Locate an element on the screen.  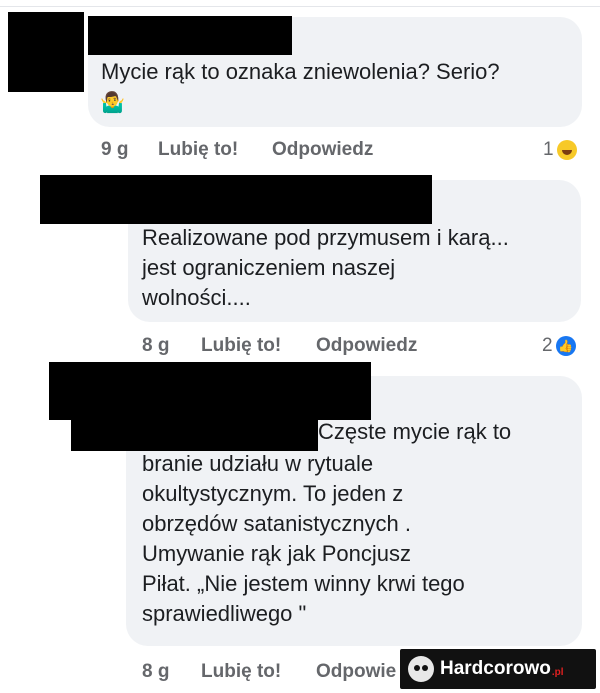
comment-text-3-first-line: Częste mycie rąk to is located at coordinates (415, 431).